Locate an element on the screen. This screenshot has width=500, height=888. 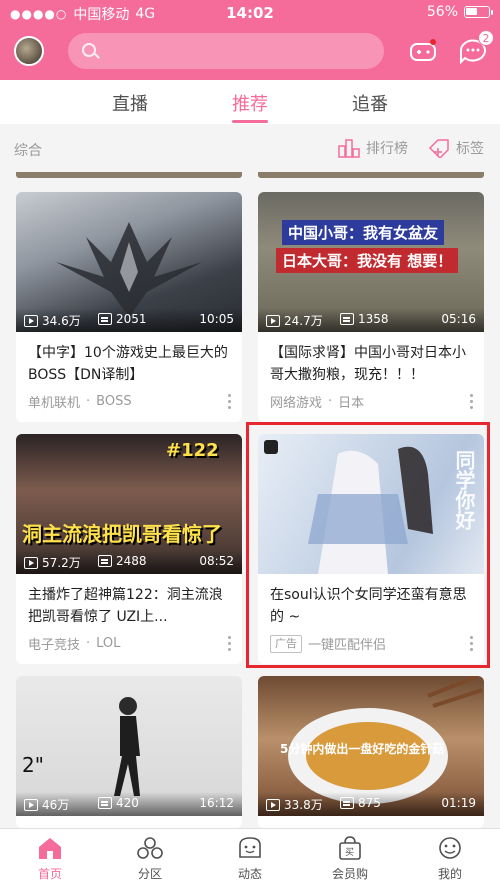
view-count: 24.7万 is located at coordinates (294, 320).